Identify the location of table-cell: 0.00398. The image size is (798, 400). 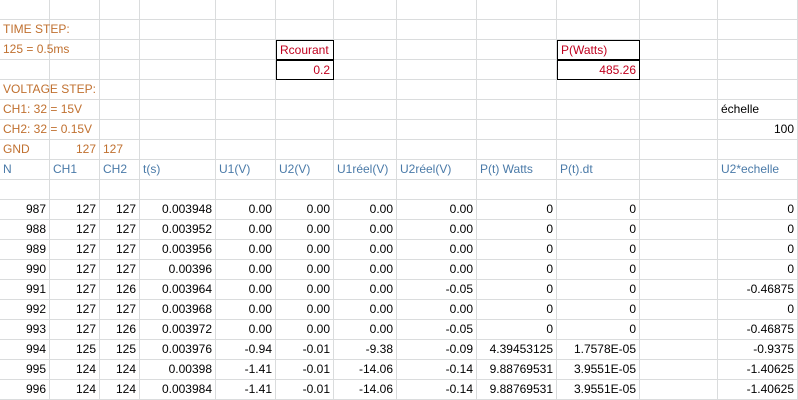
(178, 370).